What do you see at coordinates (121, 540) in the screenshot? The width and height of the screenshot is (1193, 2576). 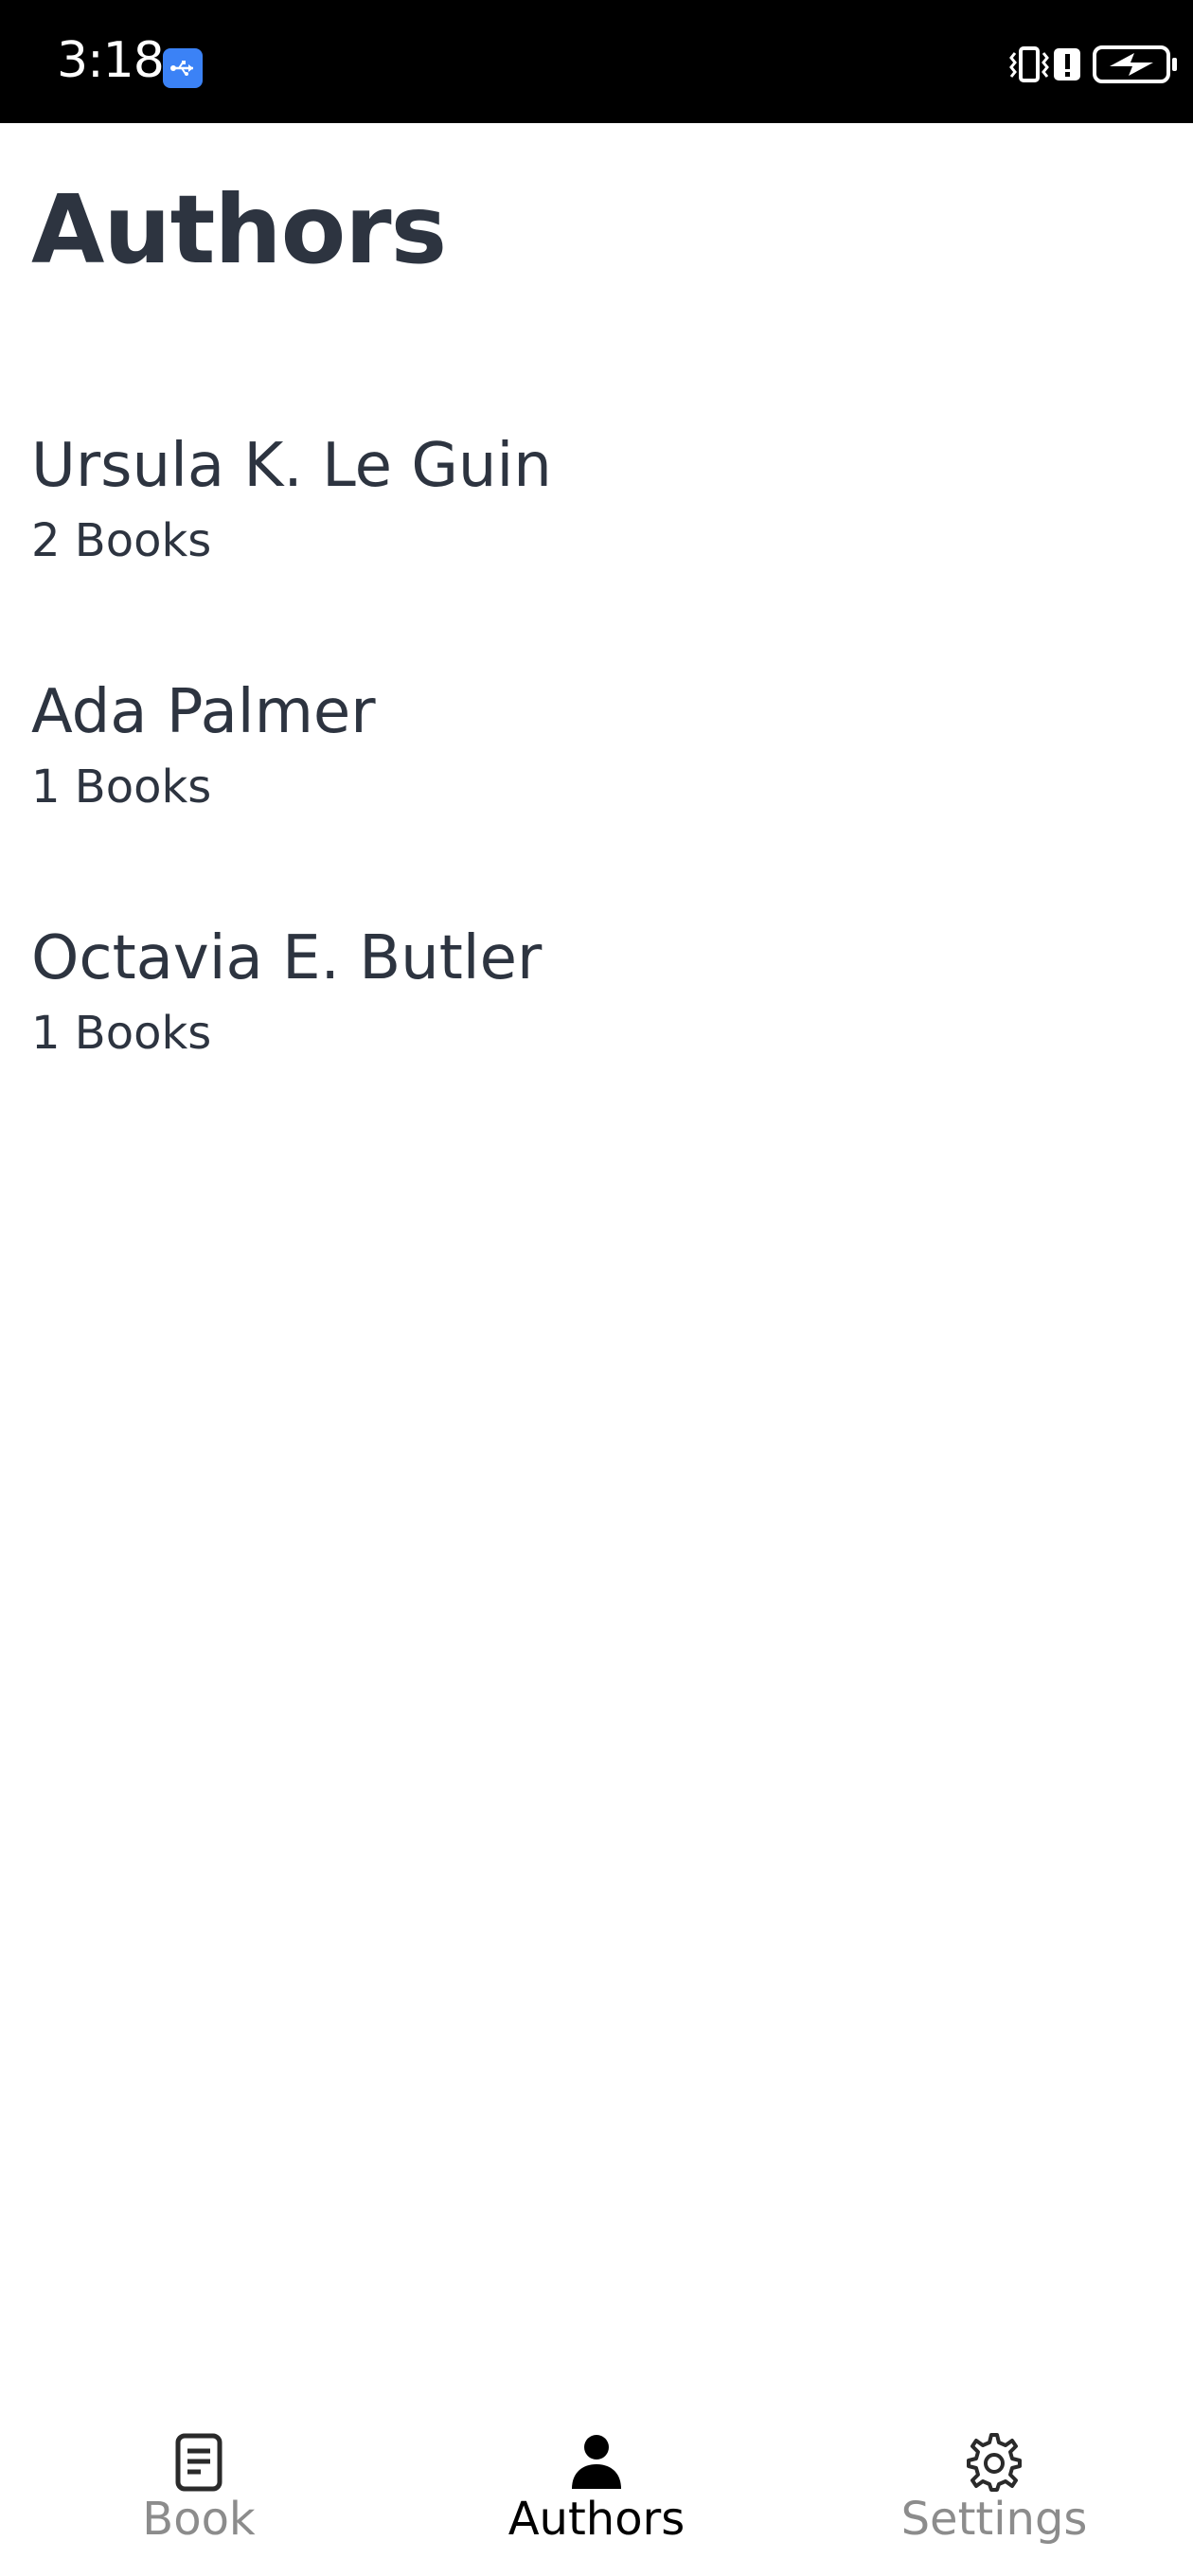 I see `author-book-count: 2 Books` at bounding box center [121, 540].